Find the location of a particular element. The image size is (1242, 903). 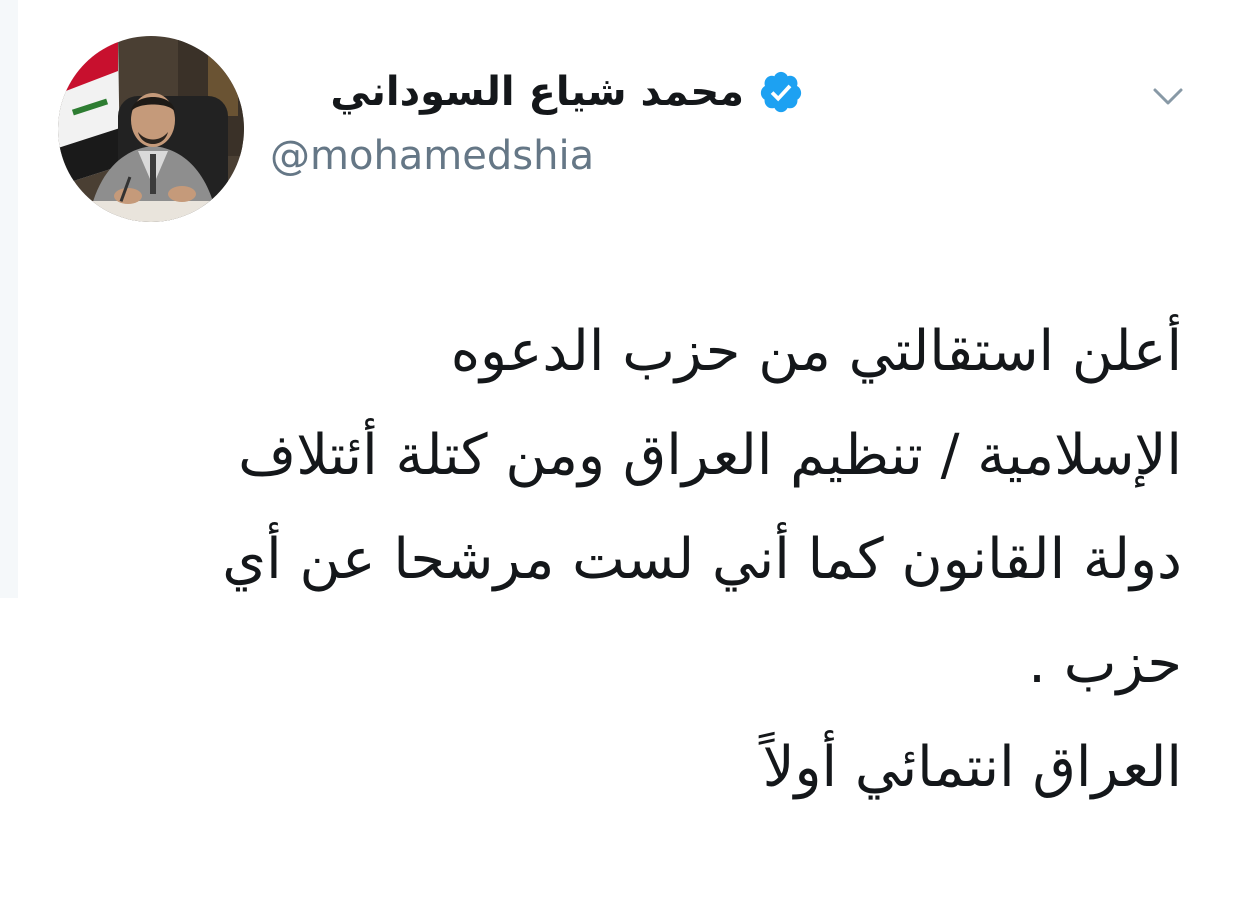

author-display-name: محمد شياع السوداني is located at coordinates (537, 92).